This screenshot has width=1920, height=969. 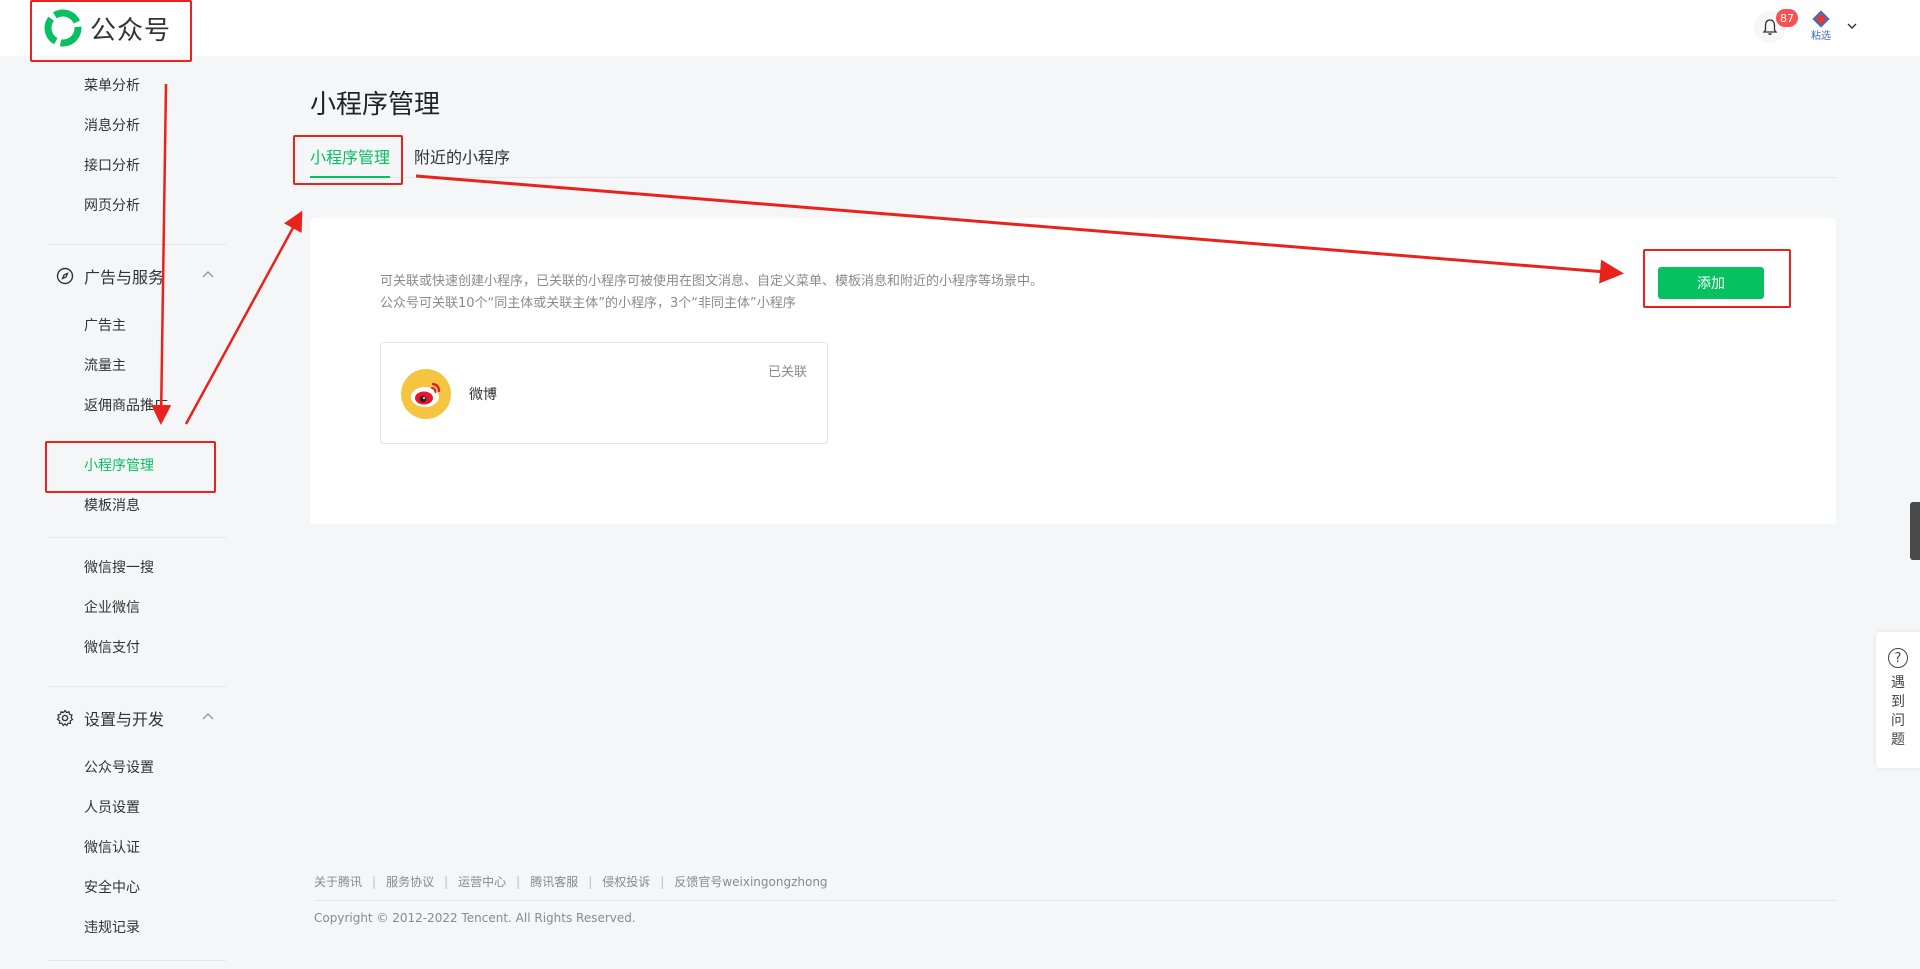 What do you see at coordinates (111, 31) in the screenshot?
I see `annotation-box-logo` at bounding box center [111, 31].